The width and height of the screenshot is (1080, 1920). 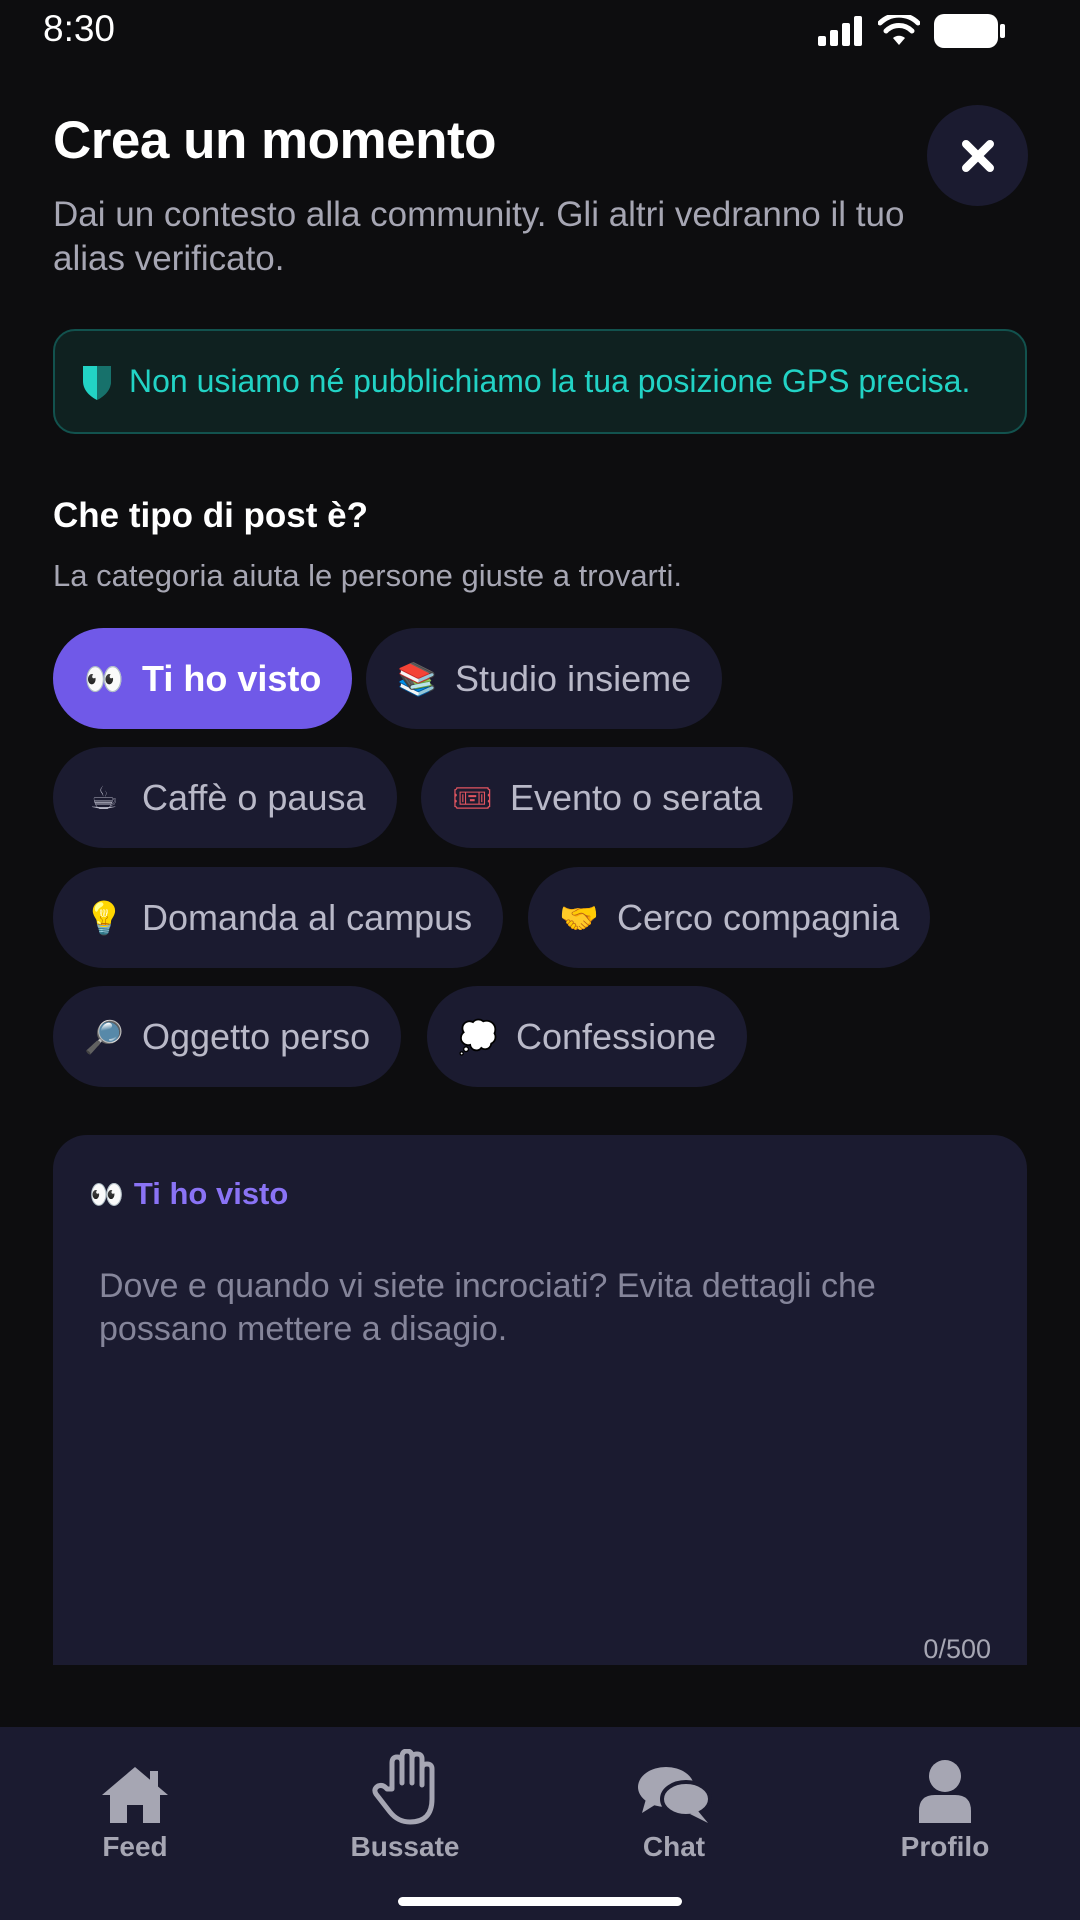 I want to click on selected-category-tag: 👀 Ti ho visto, so click(x=188, y=1194).